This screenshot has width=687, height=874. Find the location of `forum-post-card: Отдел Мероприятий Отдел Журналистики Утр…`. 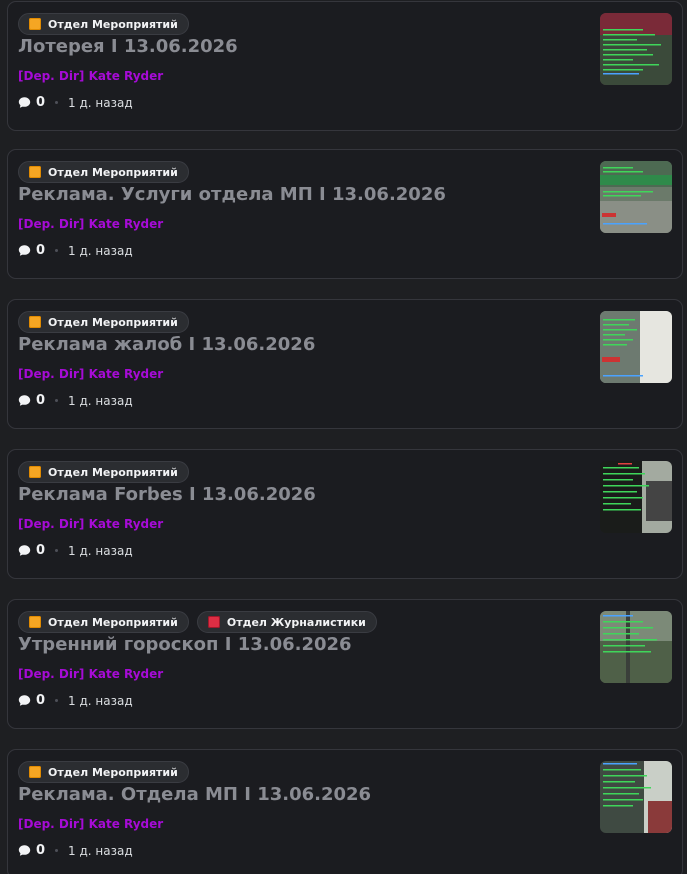

forum-post-card: Отдел Мероприятий Отдел Журналистики Утр… is located at coordinates (345, 664).